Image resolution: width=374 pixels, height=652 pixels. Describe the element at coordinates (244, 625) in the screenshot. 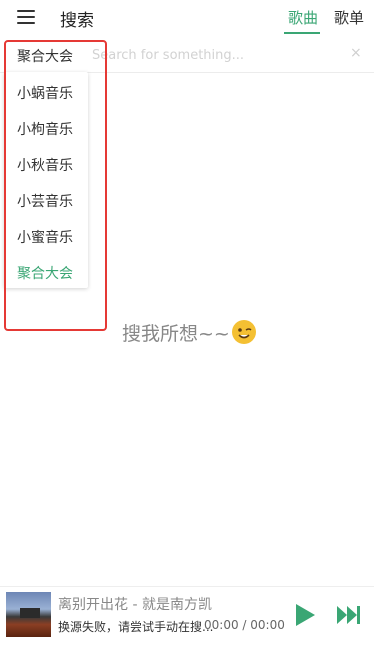

I see `time-display: 00:00 / 00:00` at that location.